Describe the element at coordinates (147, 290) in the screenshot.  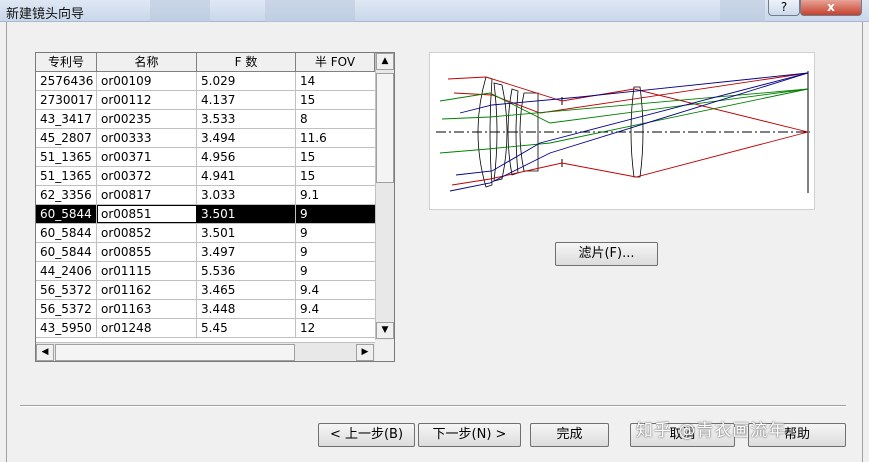
I see `cell-name: or01162` at that location.